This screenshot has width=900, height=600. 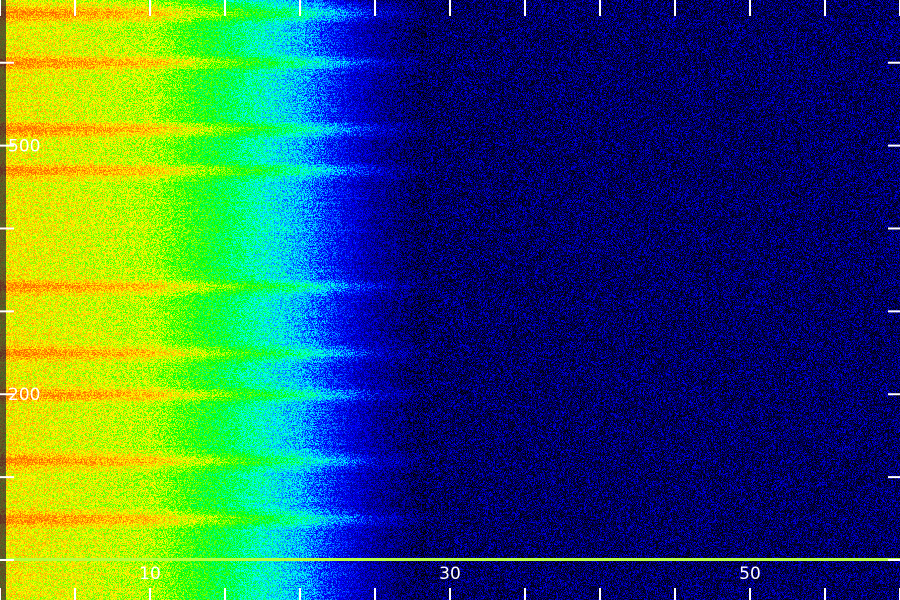 I want to click on y-tick-label: 500, so click(x=24, y=147).